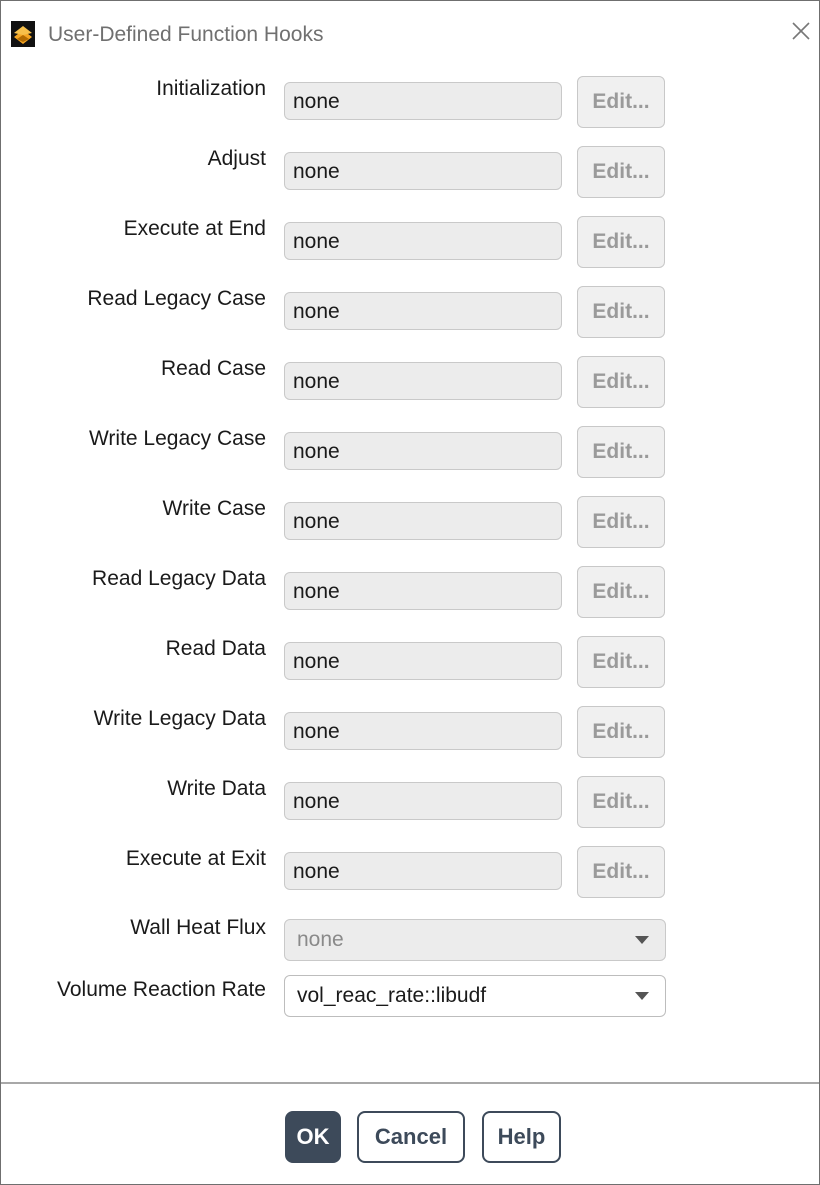  I want to click on window-title: User-Defined Function Hooks, so click(186, 34).